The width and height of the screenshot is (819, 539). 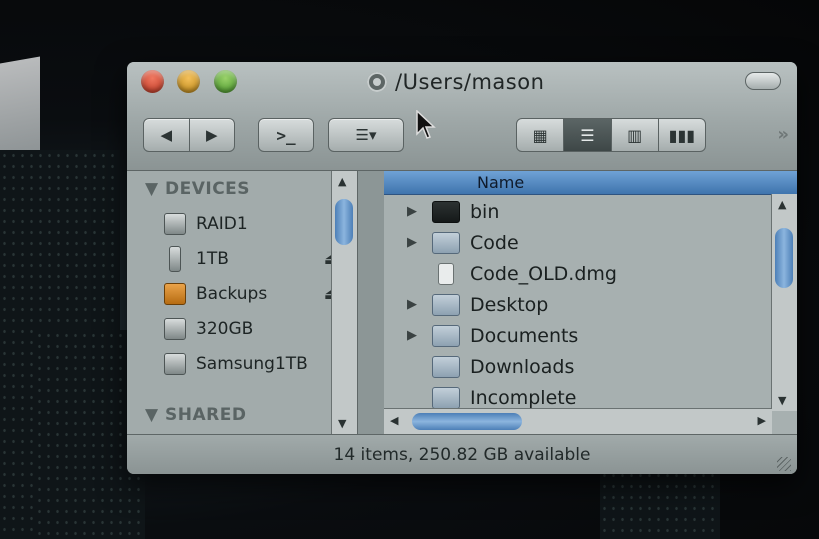 I want to click on name-column-label: Name, so click(x=501, y=182).